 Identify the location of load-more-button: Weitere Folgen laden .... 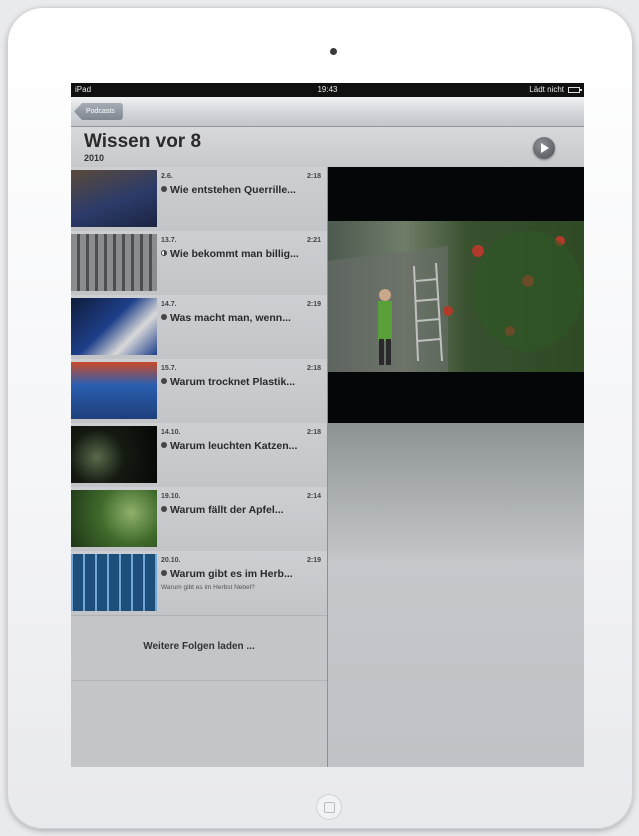
(199, 648).